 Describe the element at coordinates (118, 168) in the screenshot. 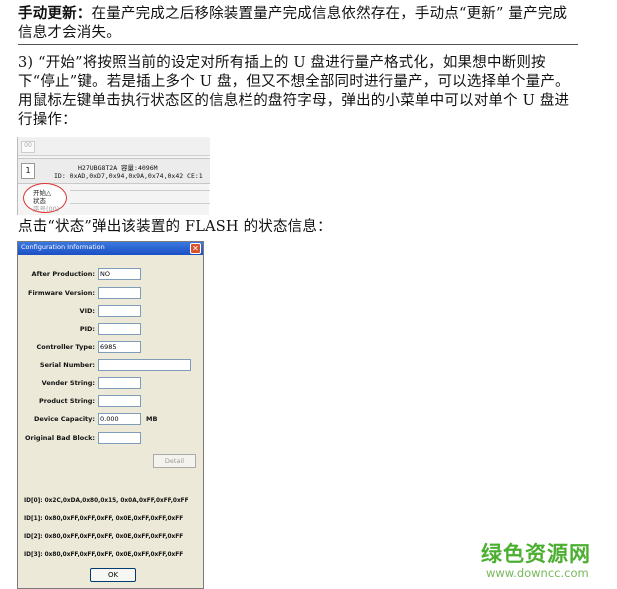

I see `flash-model-info: H27UBG8T2A 容量:4096M` at that location.